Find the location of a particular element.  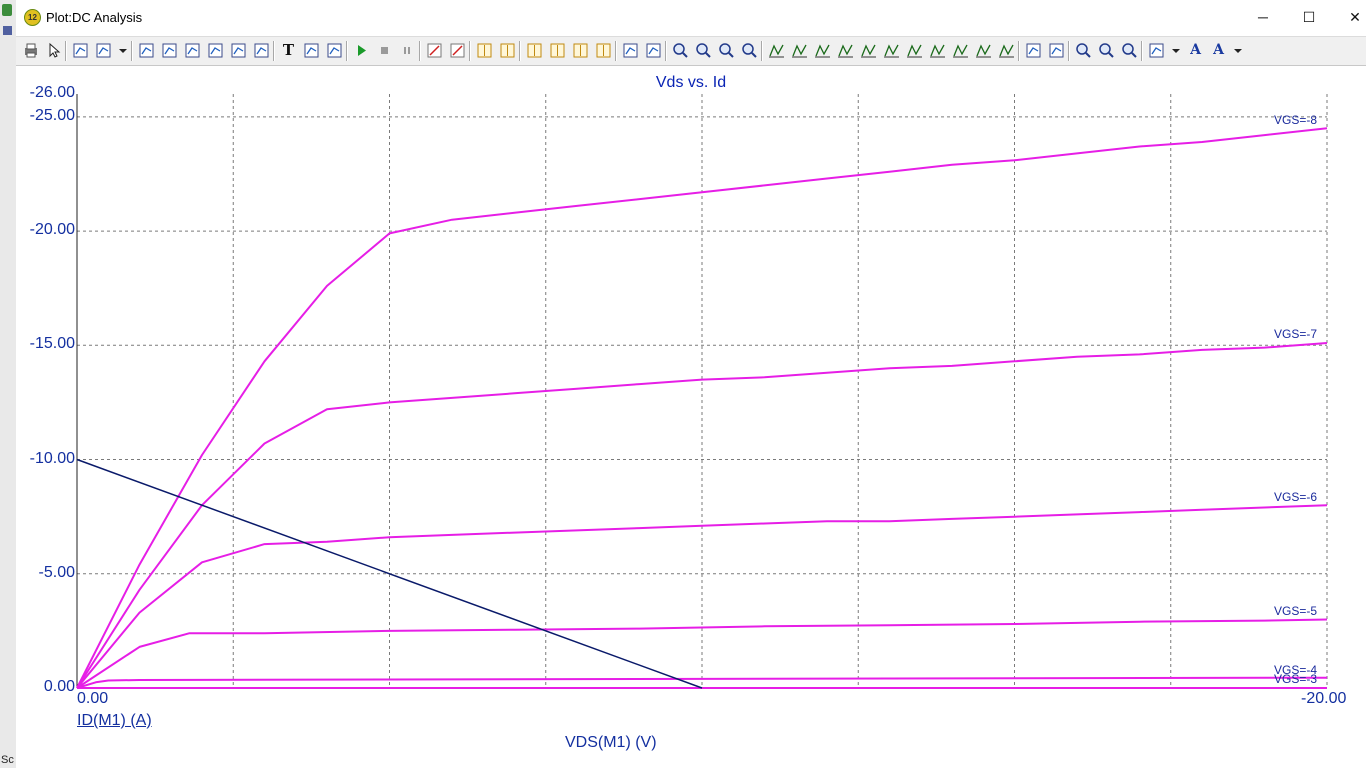

chart-title: Vds vs. Id is located at coordinates (691, 82).